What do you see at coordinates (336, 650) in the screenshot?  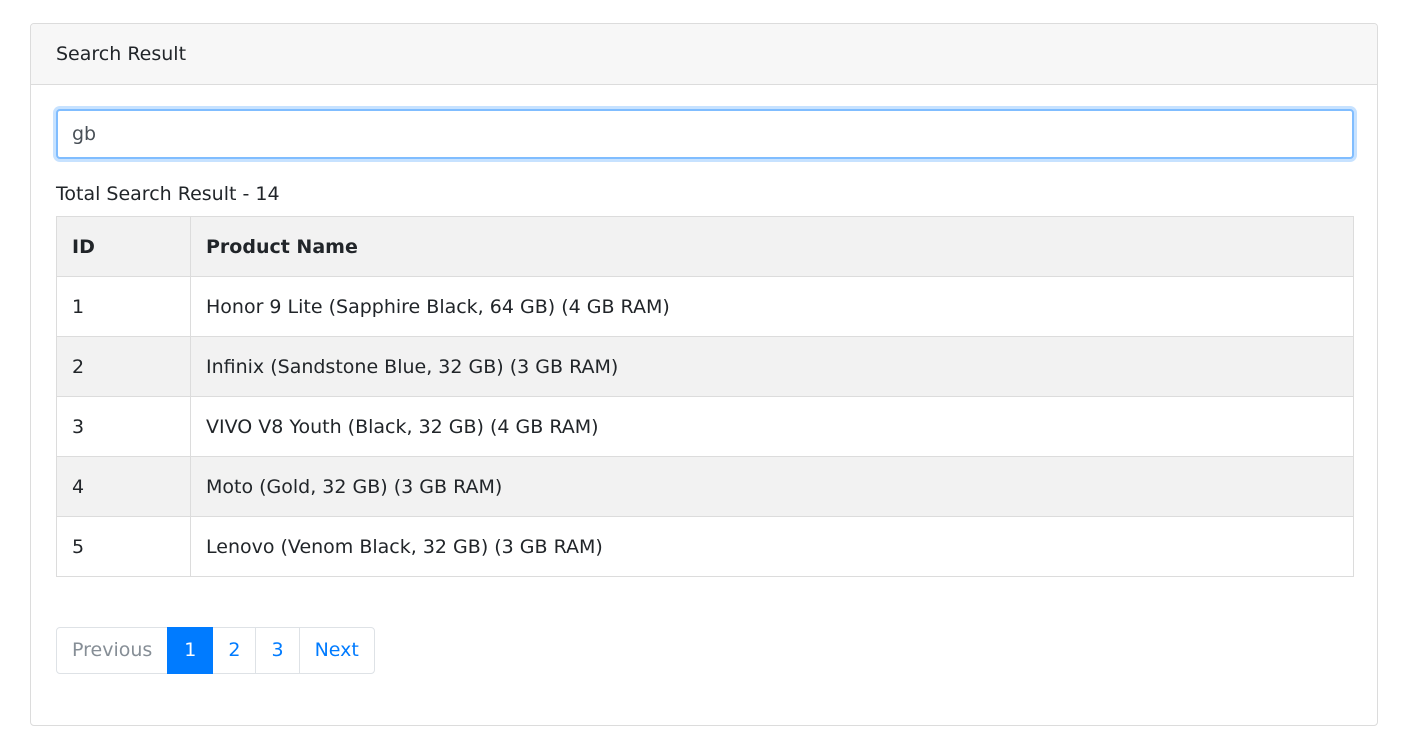 I see `next-page-button: Next` at bounding box center [336, 650].